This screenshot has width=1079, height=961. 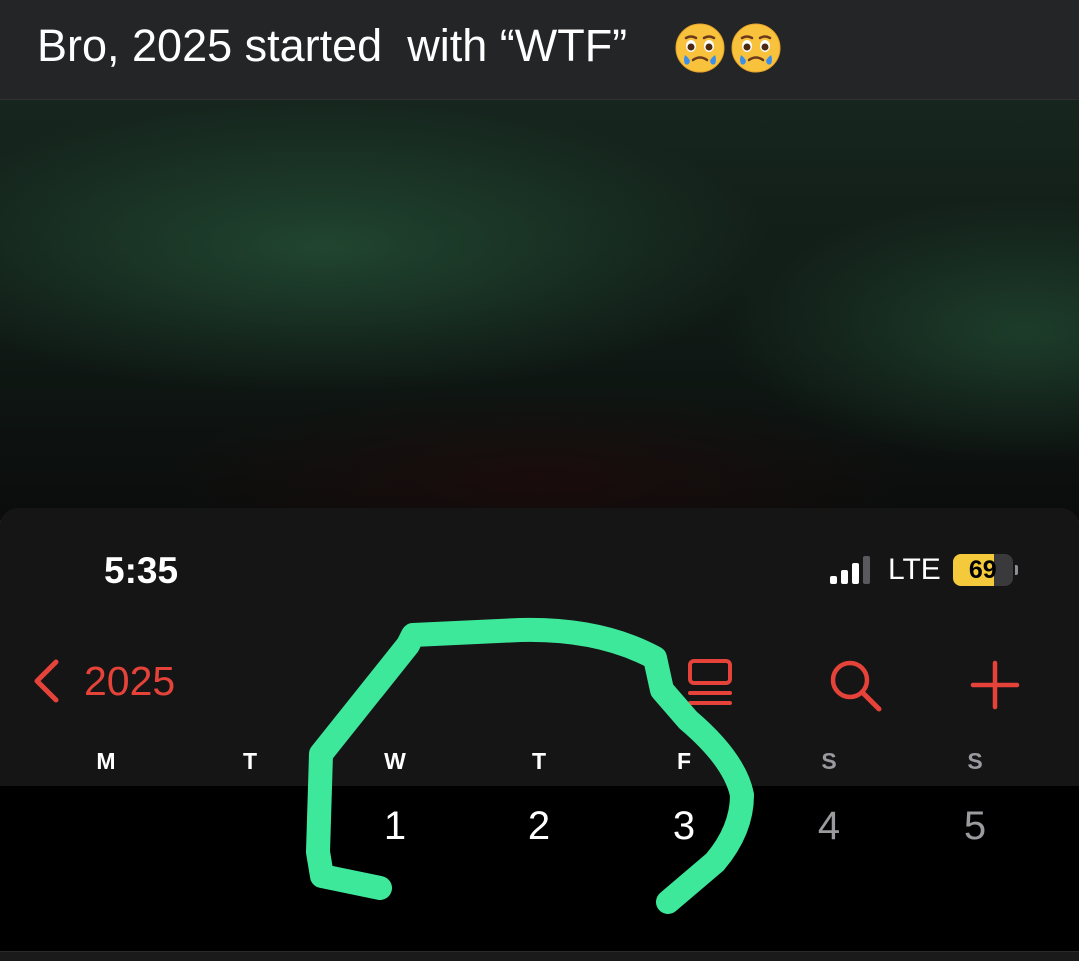 I want to click on battery-tip, so click(x=1016, y=570).